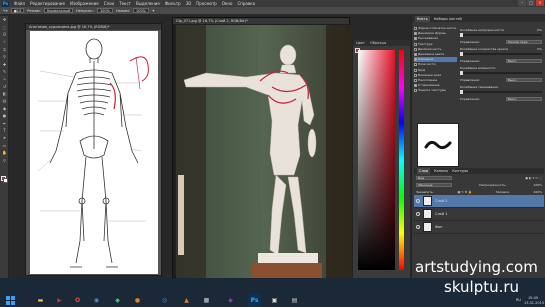  What do you see at coordinates (464, 192) in the screenshot?
I see `lock-icons: ▦ ✎ ✥ 🔒` at bounding box center [464, 192].